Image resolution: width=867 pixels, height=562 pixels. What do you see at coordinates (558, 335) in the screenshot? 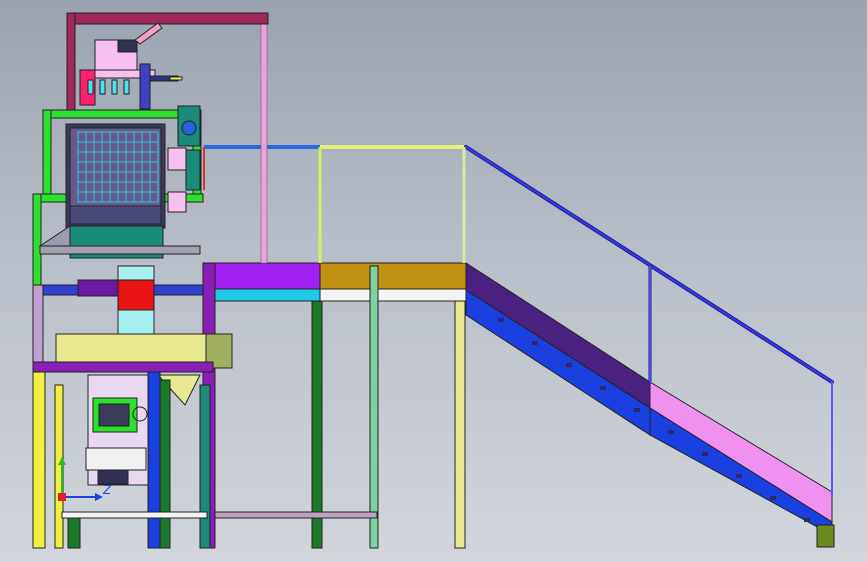
I see `stair-stringer-upper` at bounding box center [558, 335].